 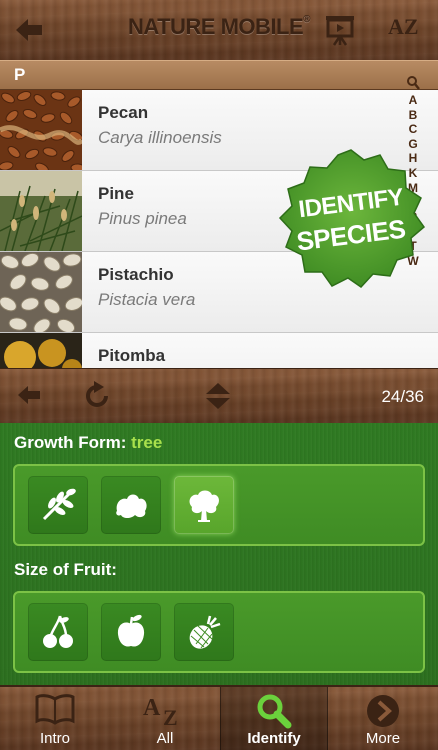 I want to click on fruit-size-options, so click(x=219, y=632).